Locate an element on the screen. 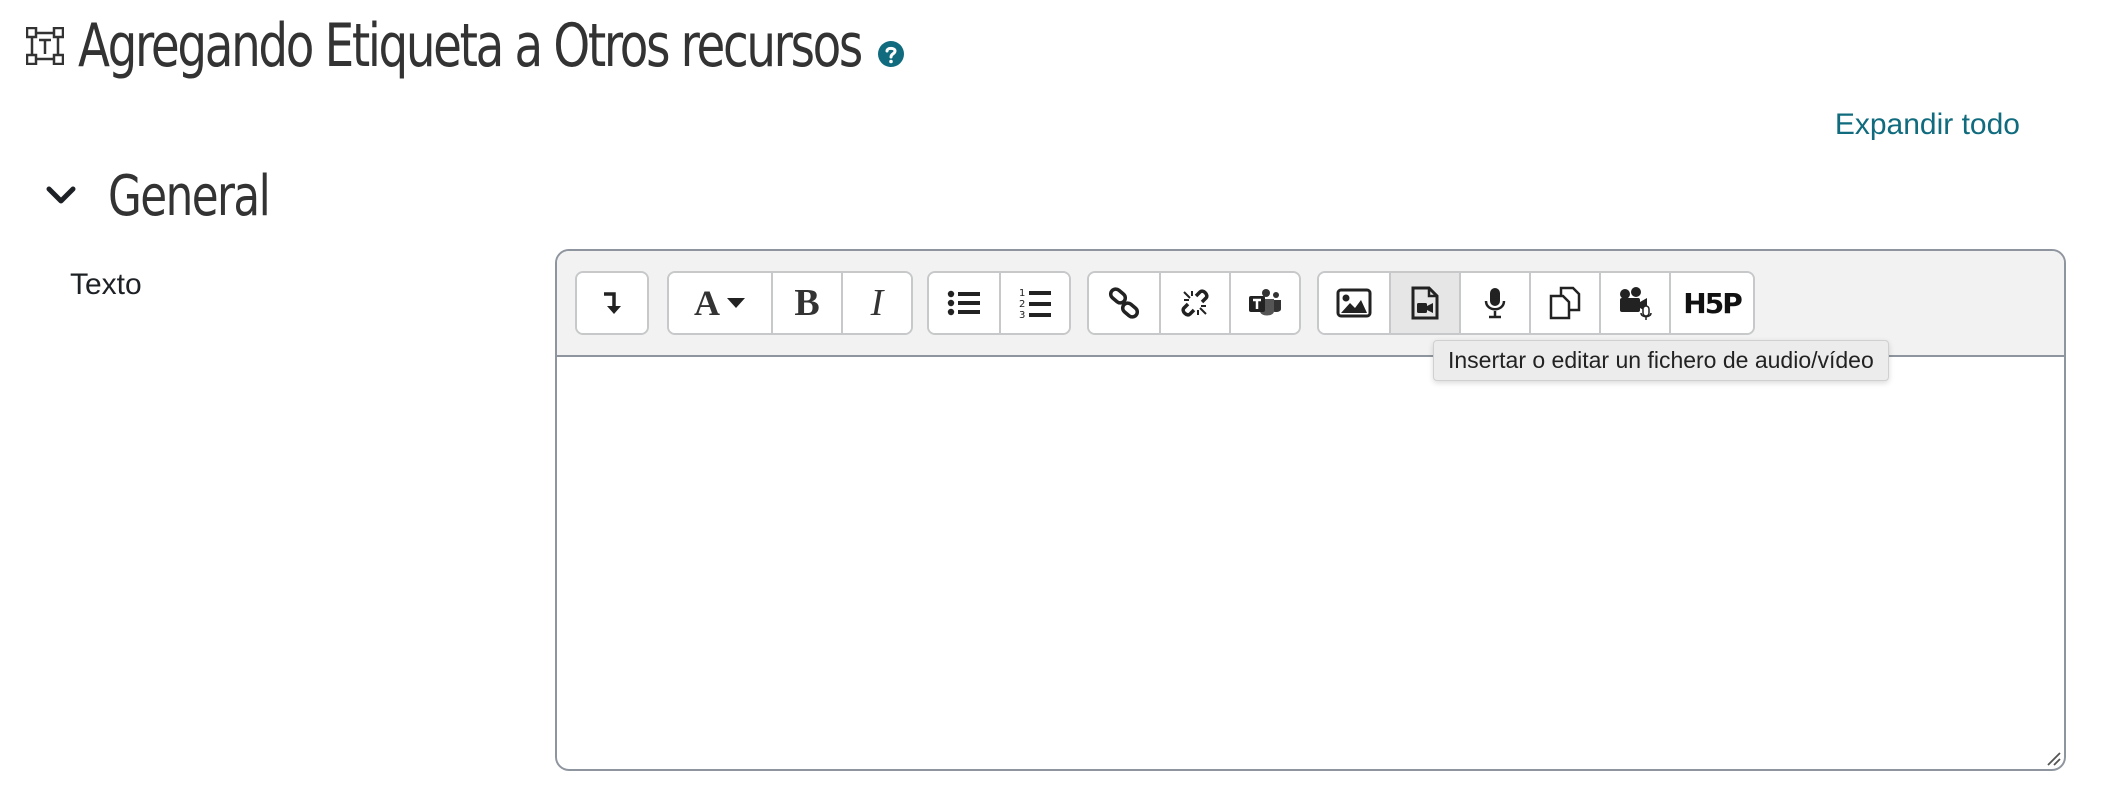 This screenshot has height=796, width=2118. files-icon is located at coordinates (1565, 303).